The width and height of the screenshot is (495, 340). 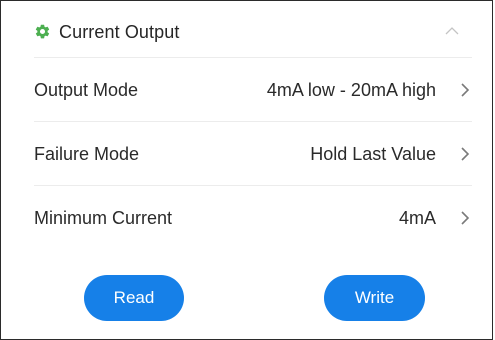 I want to click on gear-icon, so click(x=42, y=31).